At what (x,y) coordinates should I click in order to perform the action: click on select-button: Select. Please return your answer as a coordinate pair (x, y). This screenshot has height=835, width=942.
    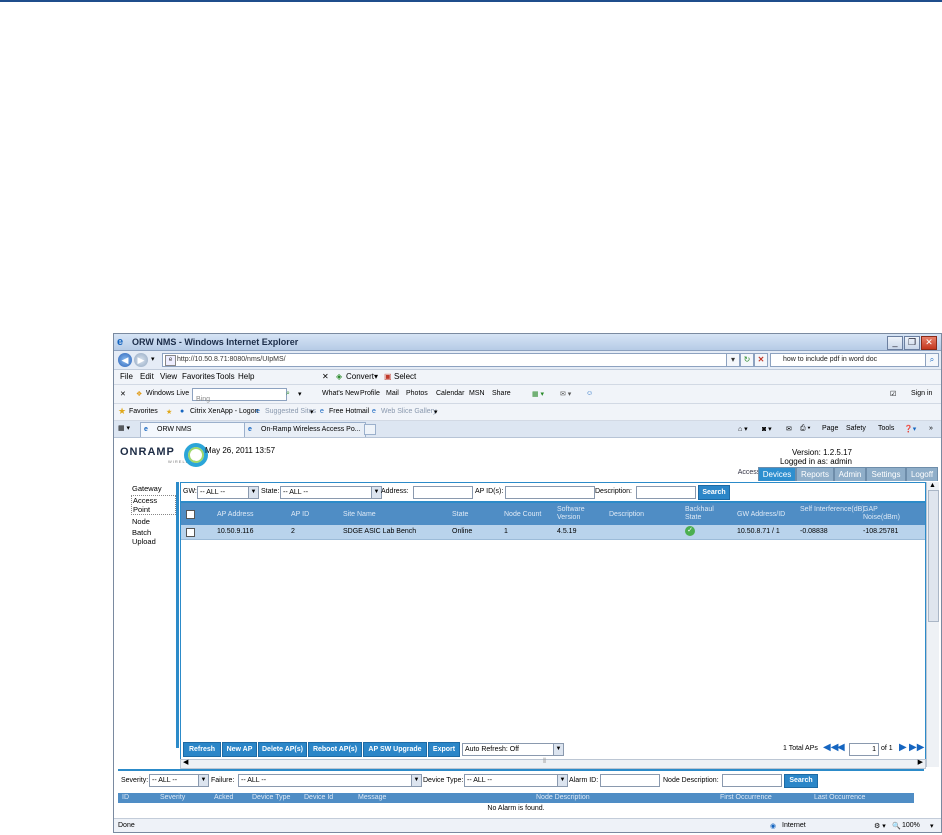
    Looking at the image, I should click on (405, 376).